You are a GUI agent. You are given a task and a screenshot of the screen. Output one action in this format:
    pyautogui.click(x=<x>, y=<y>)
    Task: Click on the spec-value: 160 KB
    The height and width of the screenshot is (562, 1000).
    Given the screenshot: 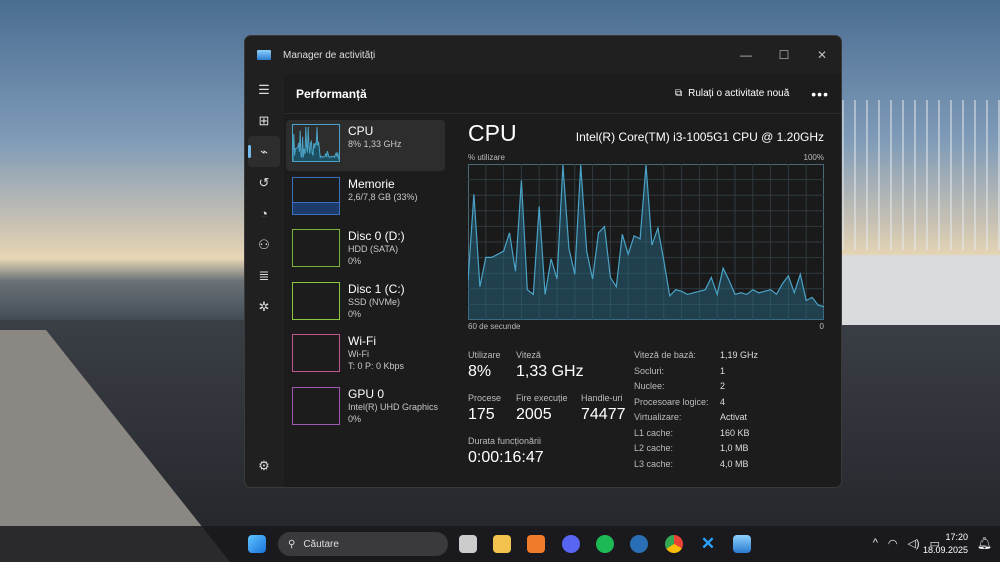 What is the action you would take?
    pyautogui.click(x=735, y=432)
    